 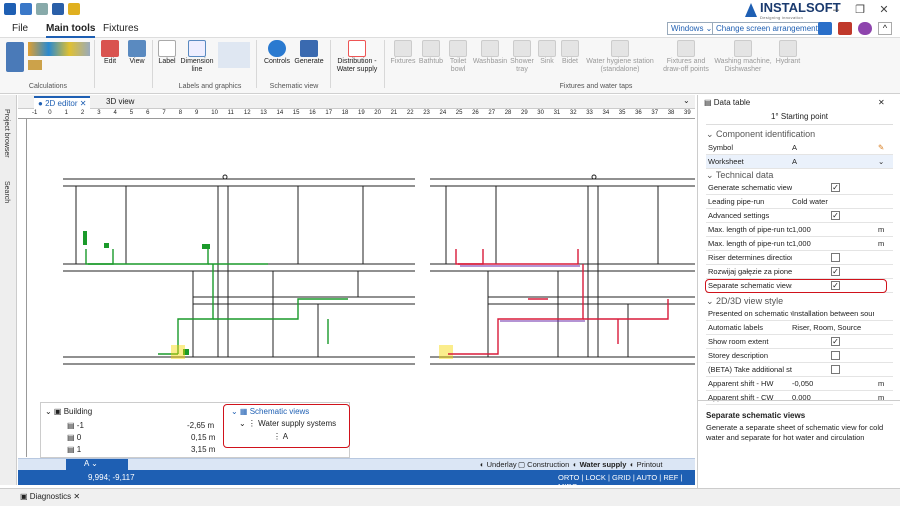 What do you see at coordinates (6, 133) in the screenshot?
I see `project-browser-tab: Project browser` at bounding box center [6, 133].